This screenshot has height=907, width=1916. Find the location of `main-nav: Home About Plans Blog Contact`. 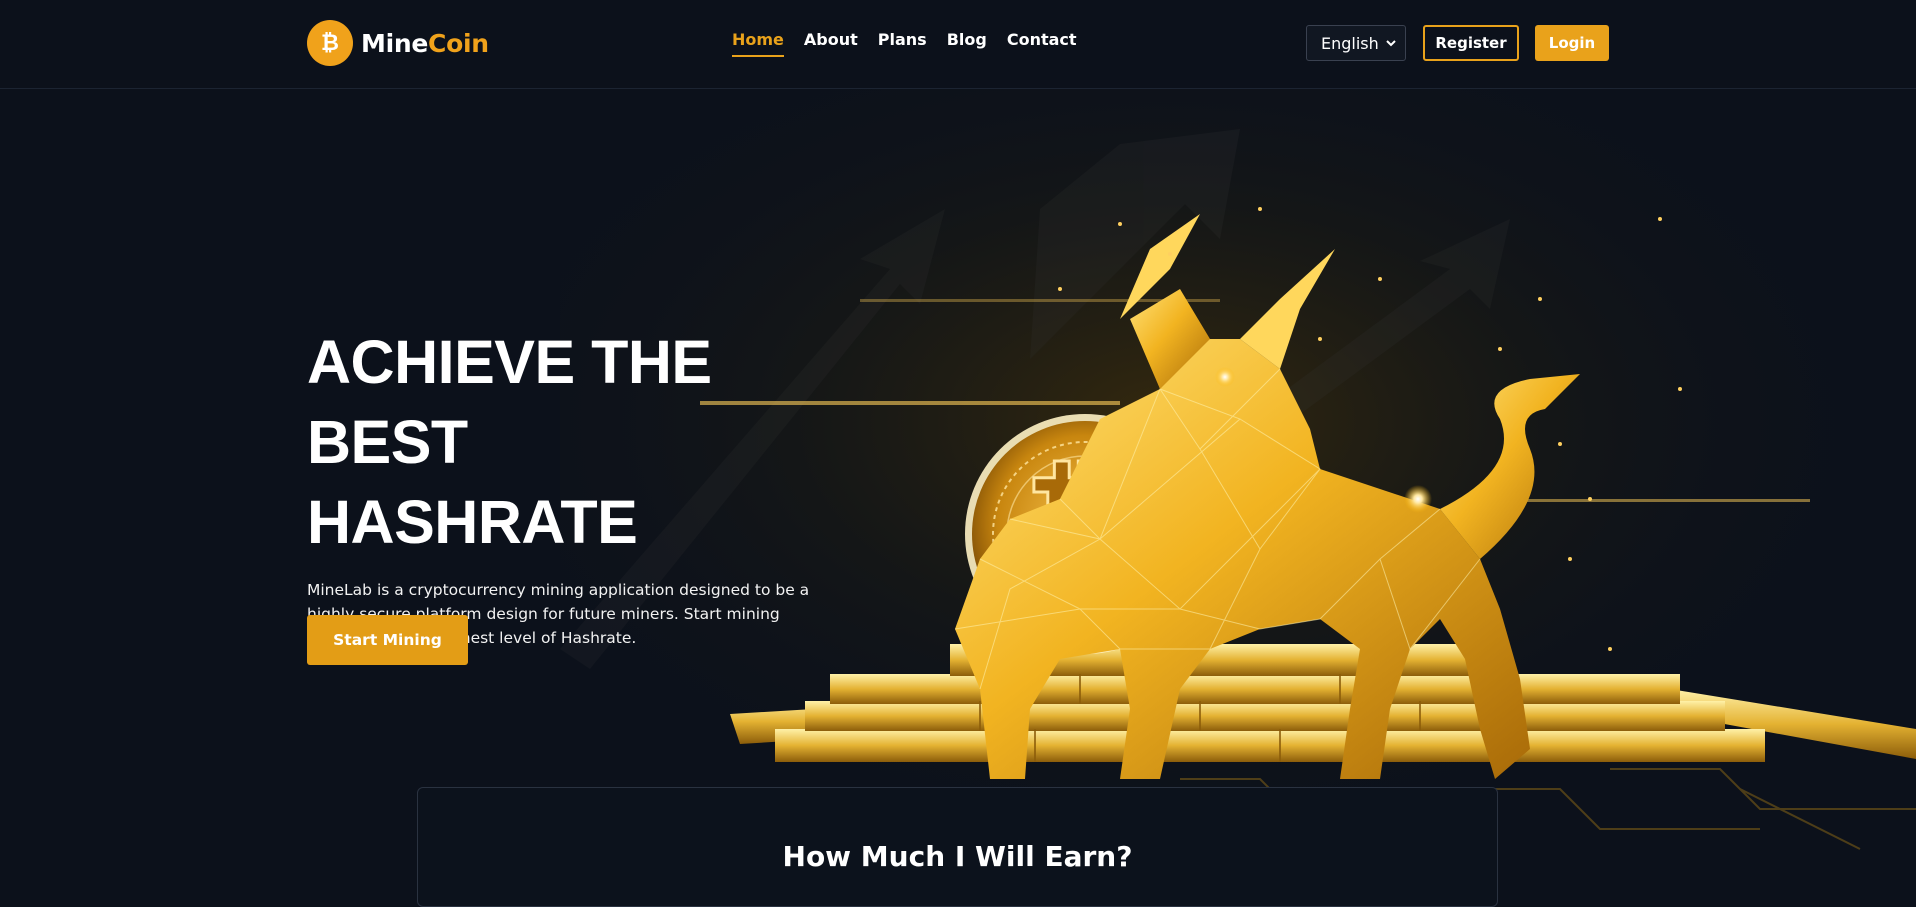

main-nav: Home About Plans Blog Contact is located at coordinates (904, 43).